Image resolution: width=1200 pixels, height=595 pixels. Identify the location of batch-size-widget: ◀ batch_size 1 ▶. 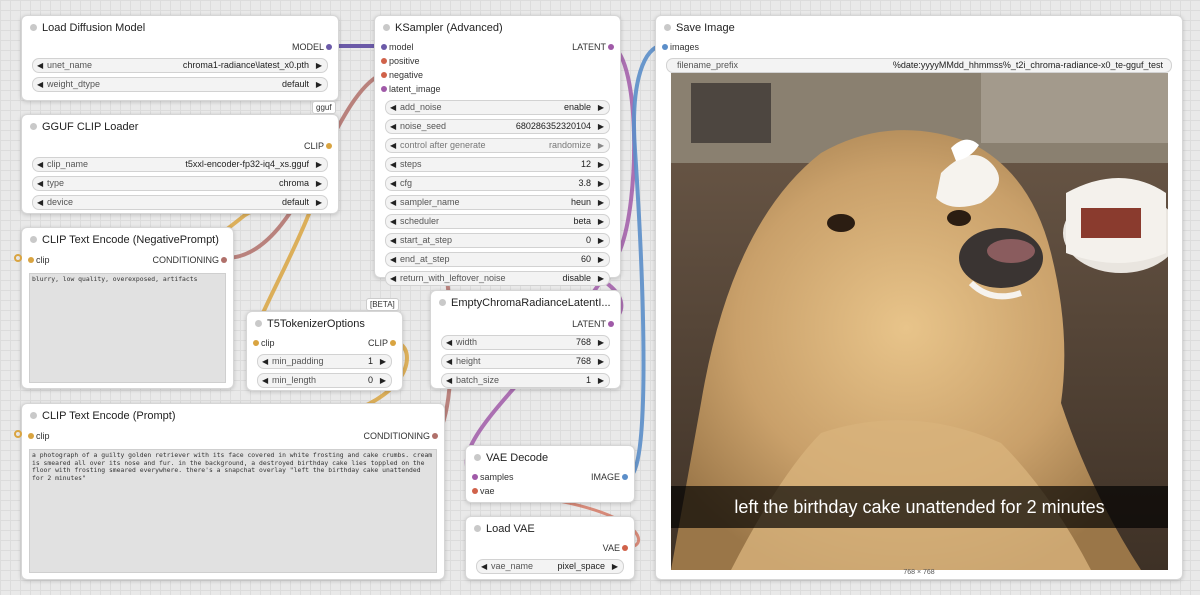
(525, 380).